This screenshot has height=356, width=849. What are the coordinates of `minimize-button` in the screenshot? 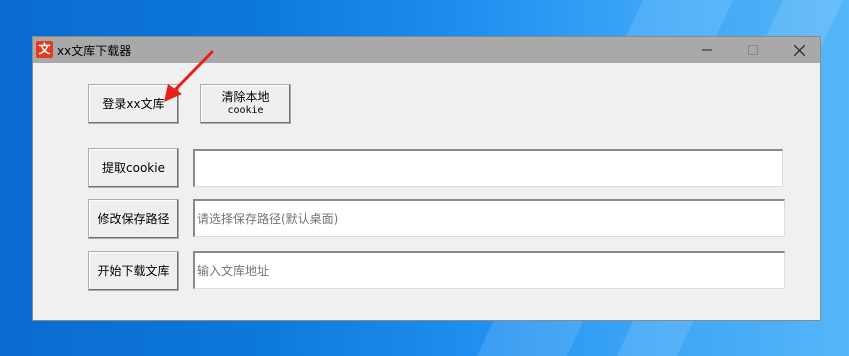 It's located at (707, 50).